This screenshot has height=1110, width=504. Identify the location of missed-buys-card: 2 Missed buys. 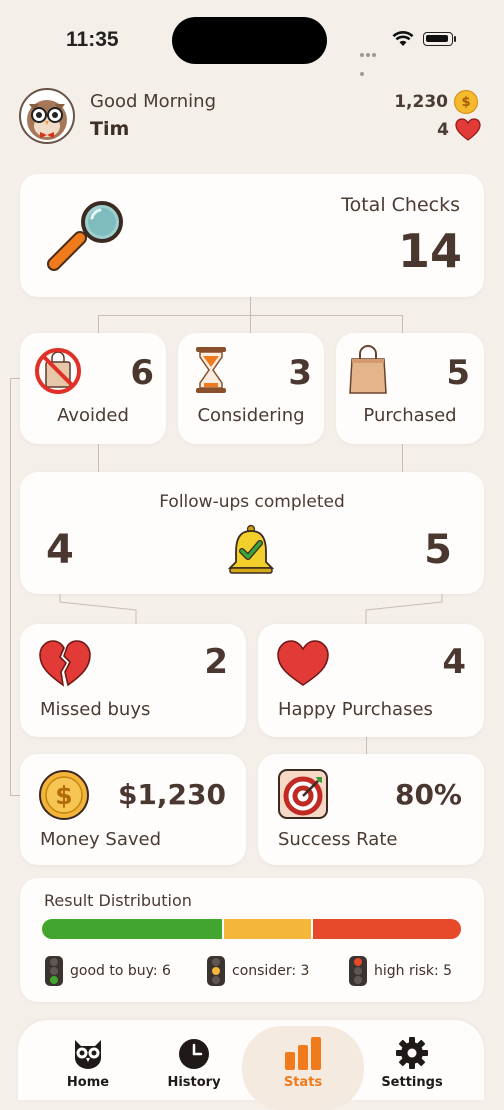
(133, 680).